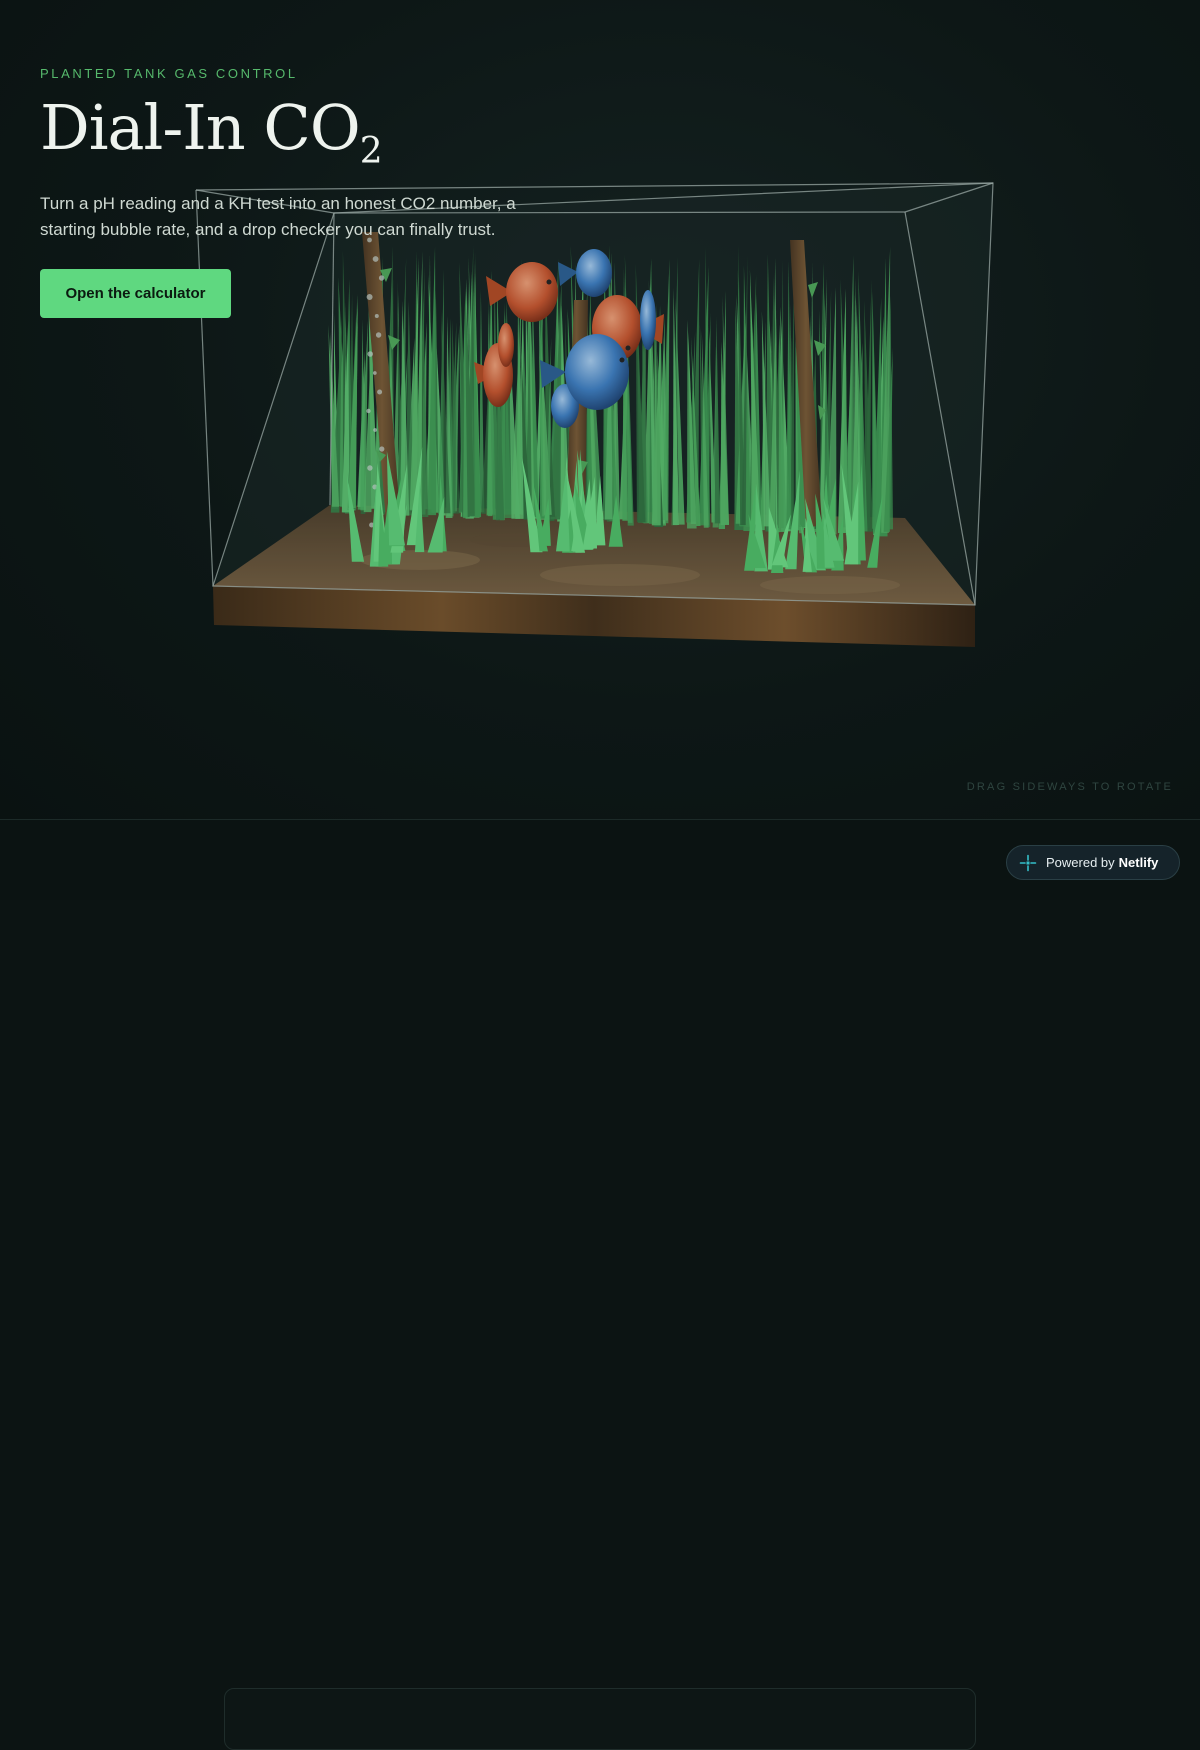 The width and height of the screenshot is (1200, 1750). I want to click on badge-brand: Netlify, so click(1138, 862).